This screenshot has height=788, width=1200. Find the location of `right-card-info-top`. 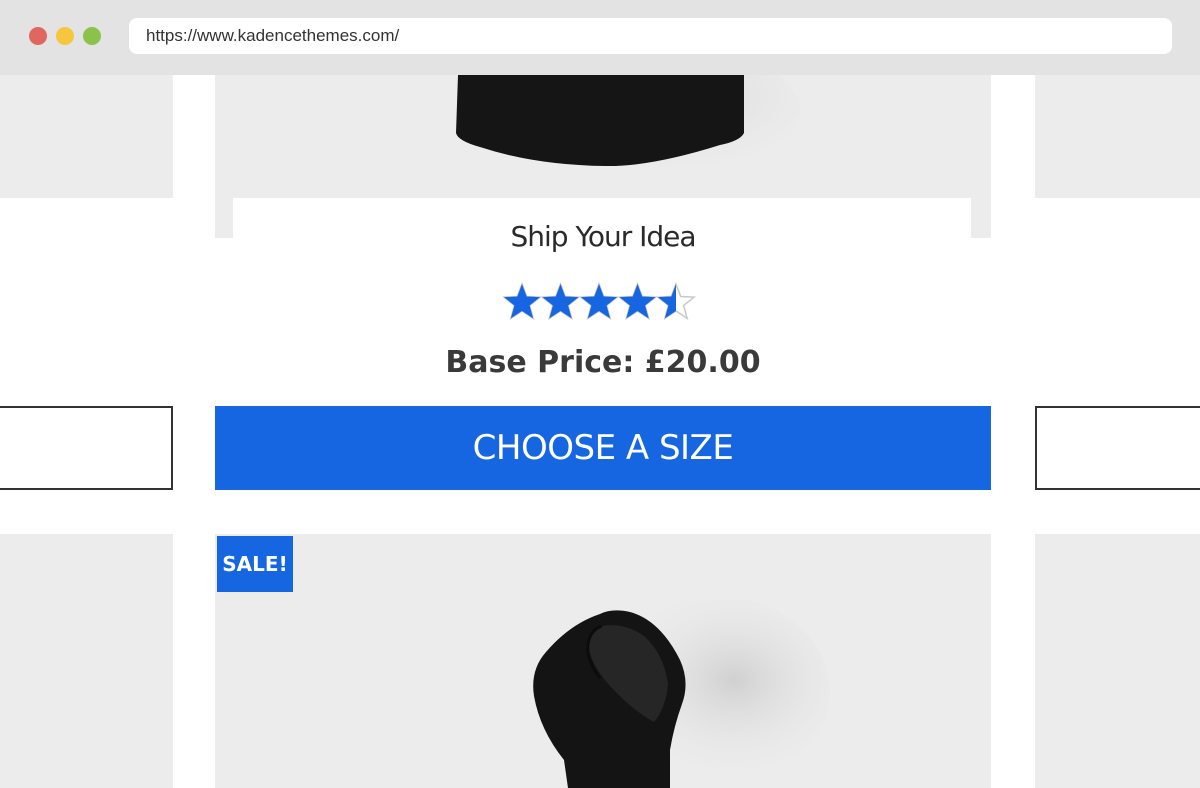

right-card-info-top is located at coordinates (1126, 218).